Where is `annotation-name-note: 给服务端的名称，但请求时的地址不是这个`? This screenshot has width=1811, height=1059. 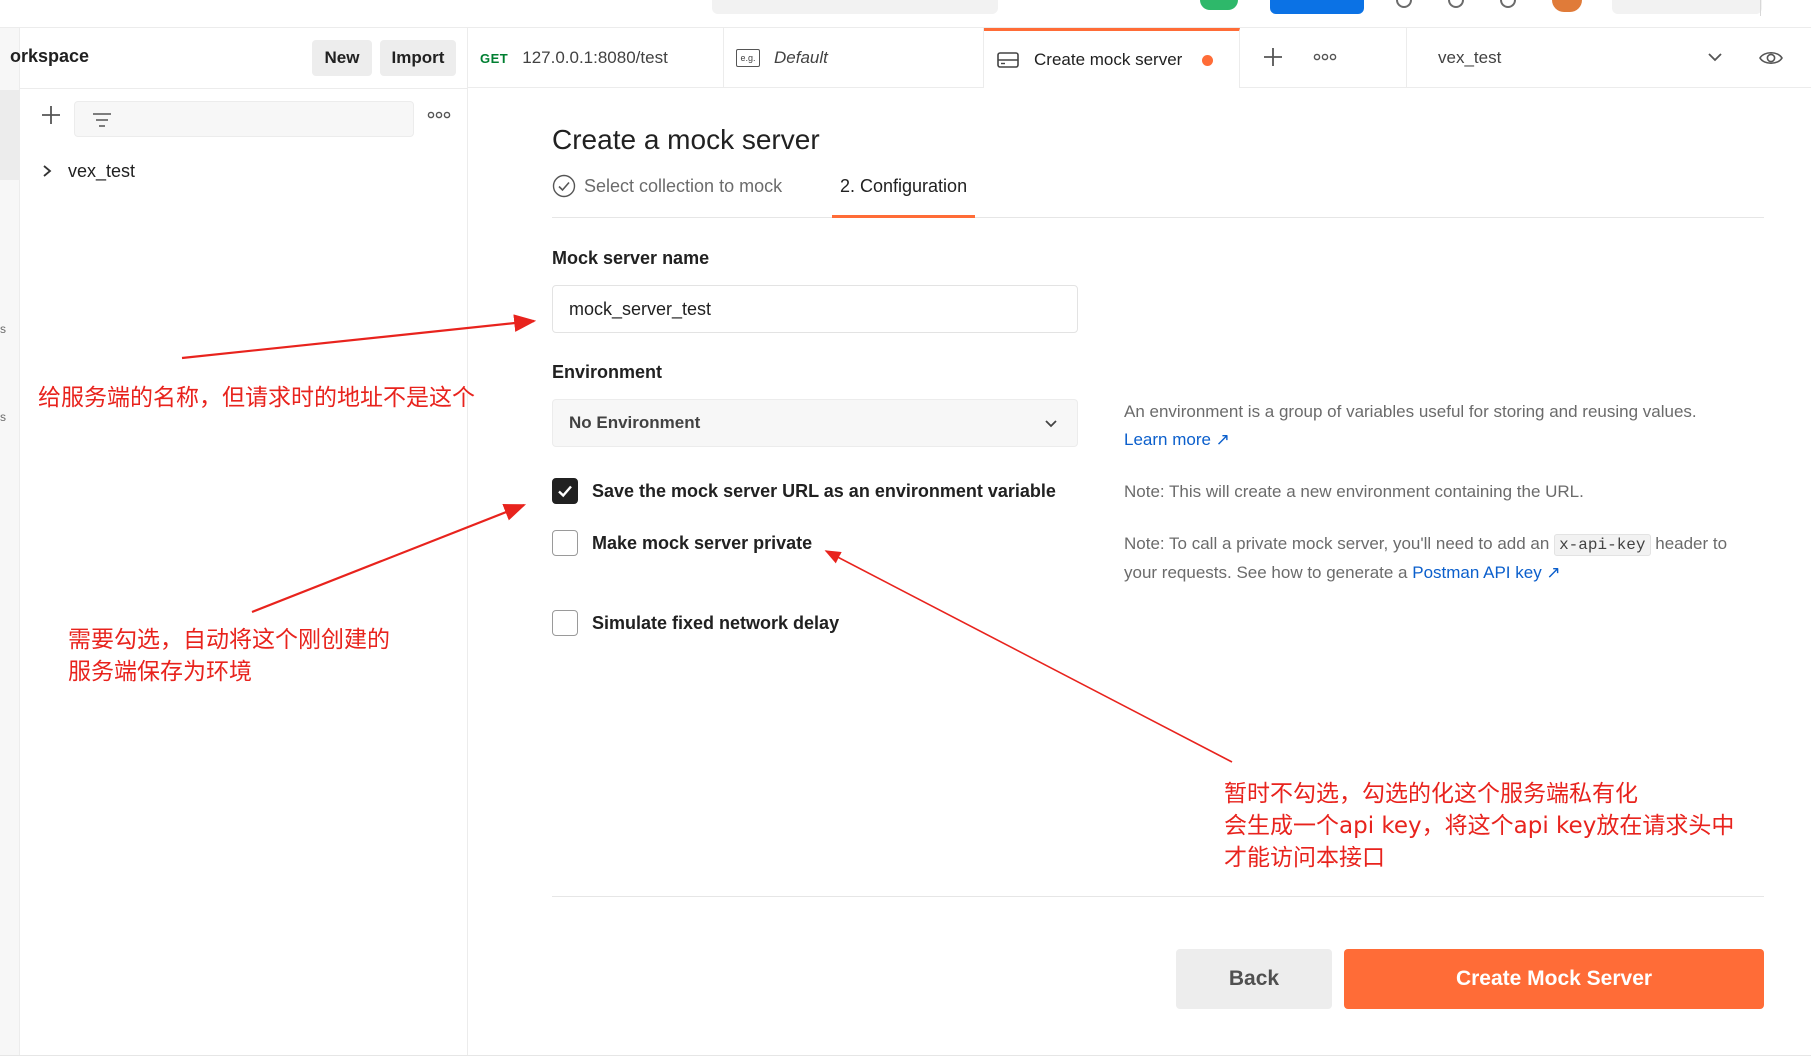 annotation-name-note: 给服务端的名称，但请求时的地址不是这个 is located at coordinates (256, 398).